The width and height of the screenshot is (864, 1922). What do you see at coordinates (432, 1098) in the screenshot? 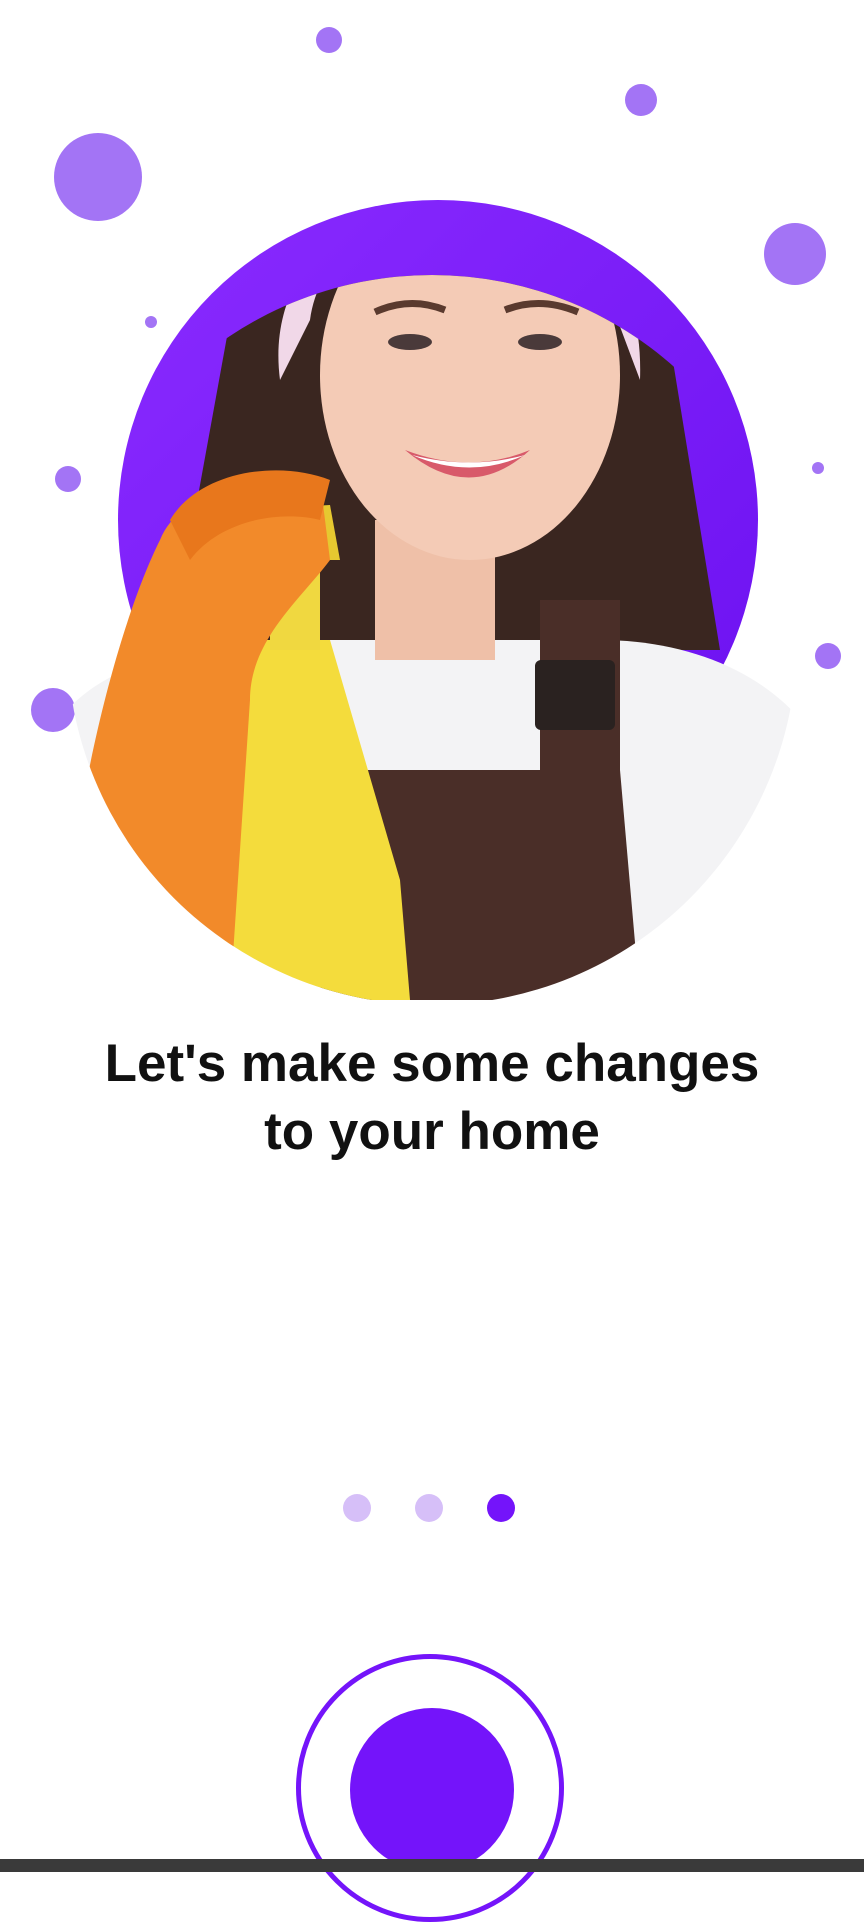
I see `onboarding-headline: Let's make some changes to your home` at bounding box center [432, 1098].